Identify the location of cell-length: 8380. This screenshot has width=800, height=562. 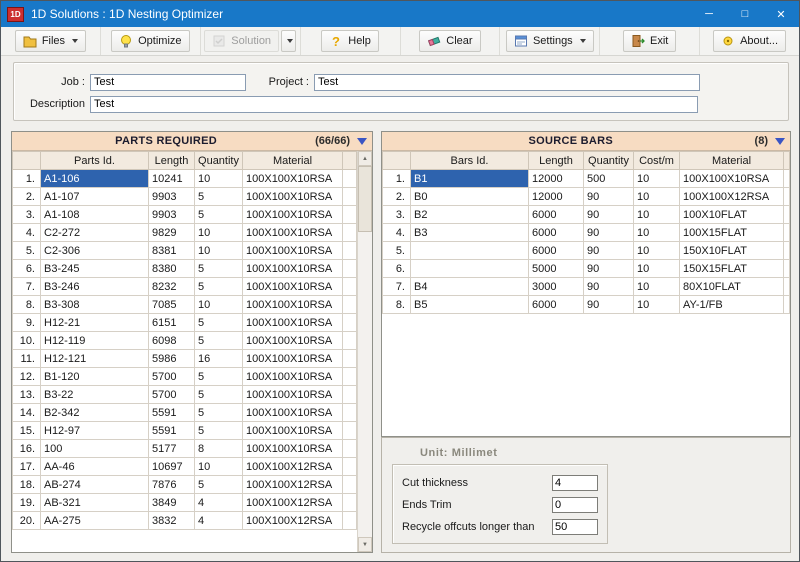
(171, 268).